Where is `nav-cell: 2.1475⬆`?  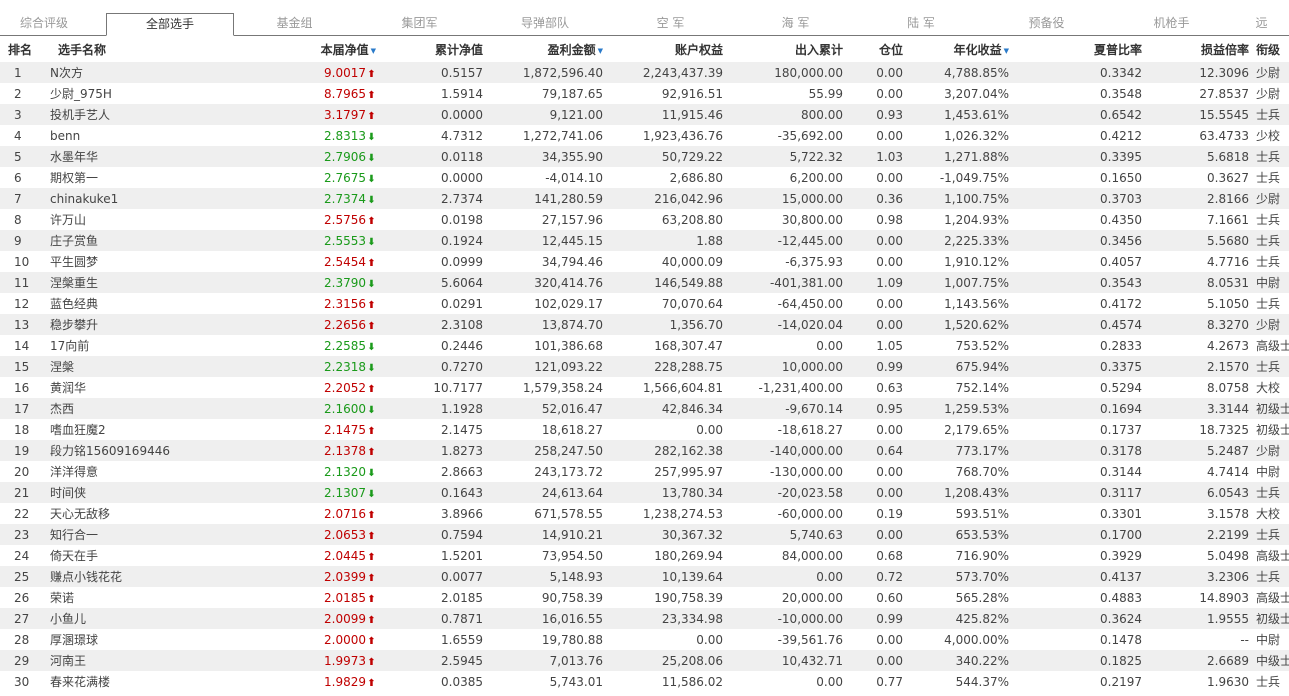
nav-cell: 2.1475⬆ is located at coordinates (314, 429).